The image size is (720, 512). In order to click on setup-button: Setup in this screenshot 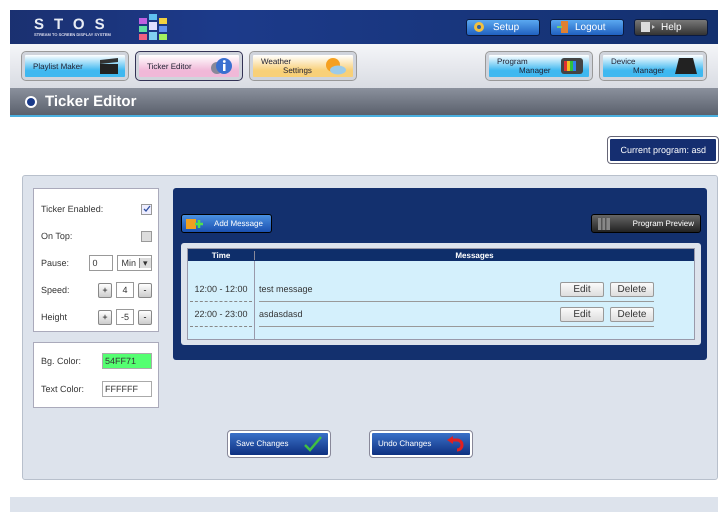, I will do `click(503, 27)`.